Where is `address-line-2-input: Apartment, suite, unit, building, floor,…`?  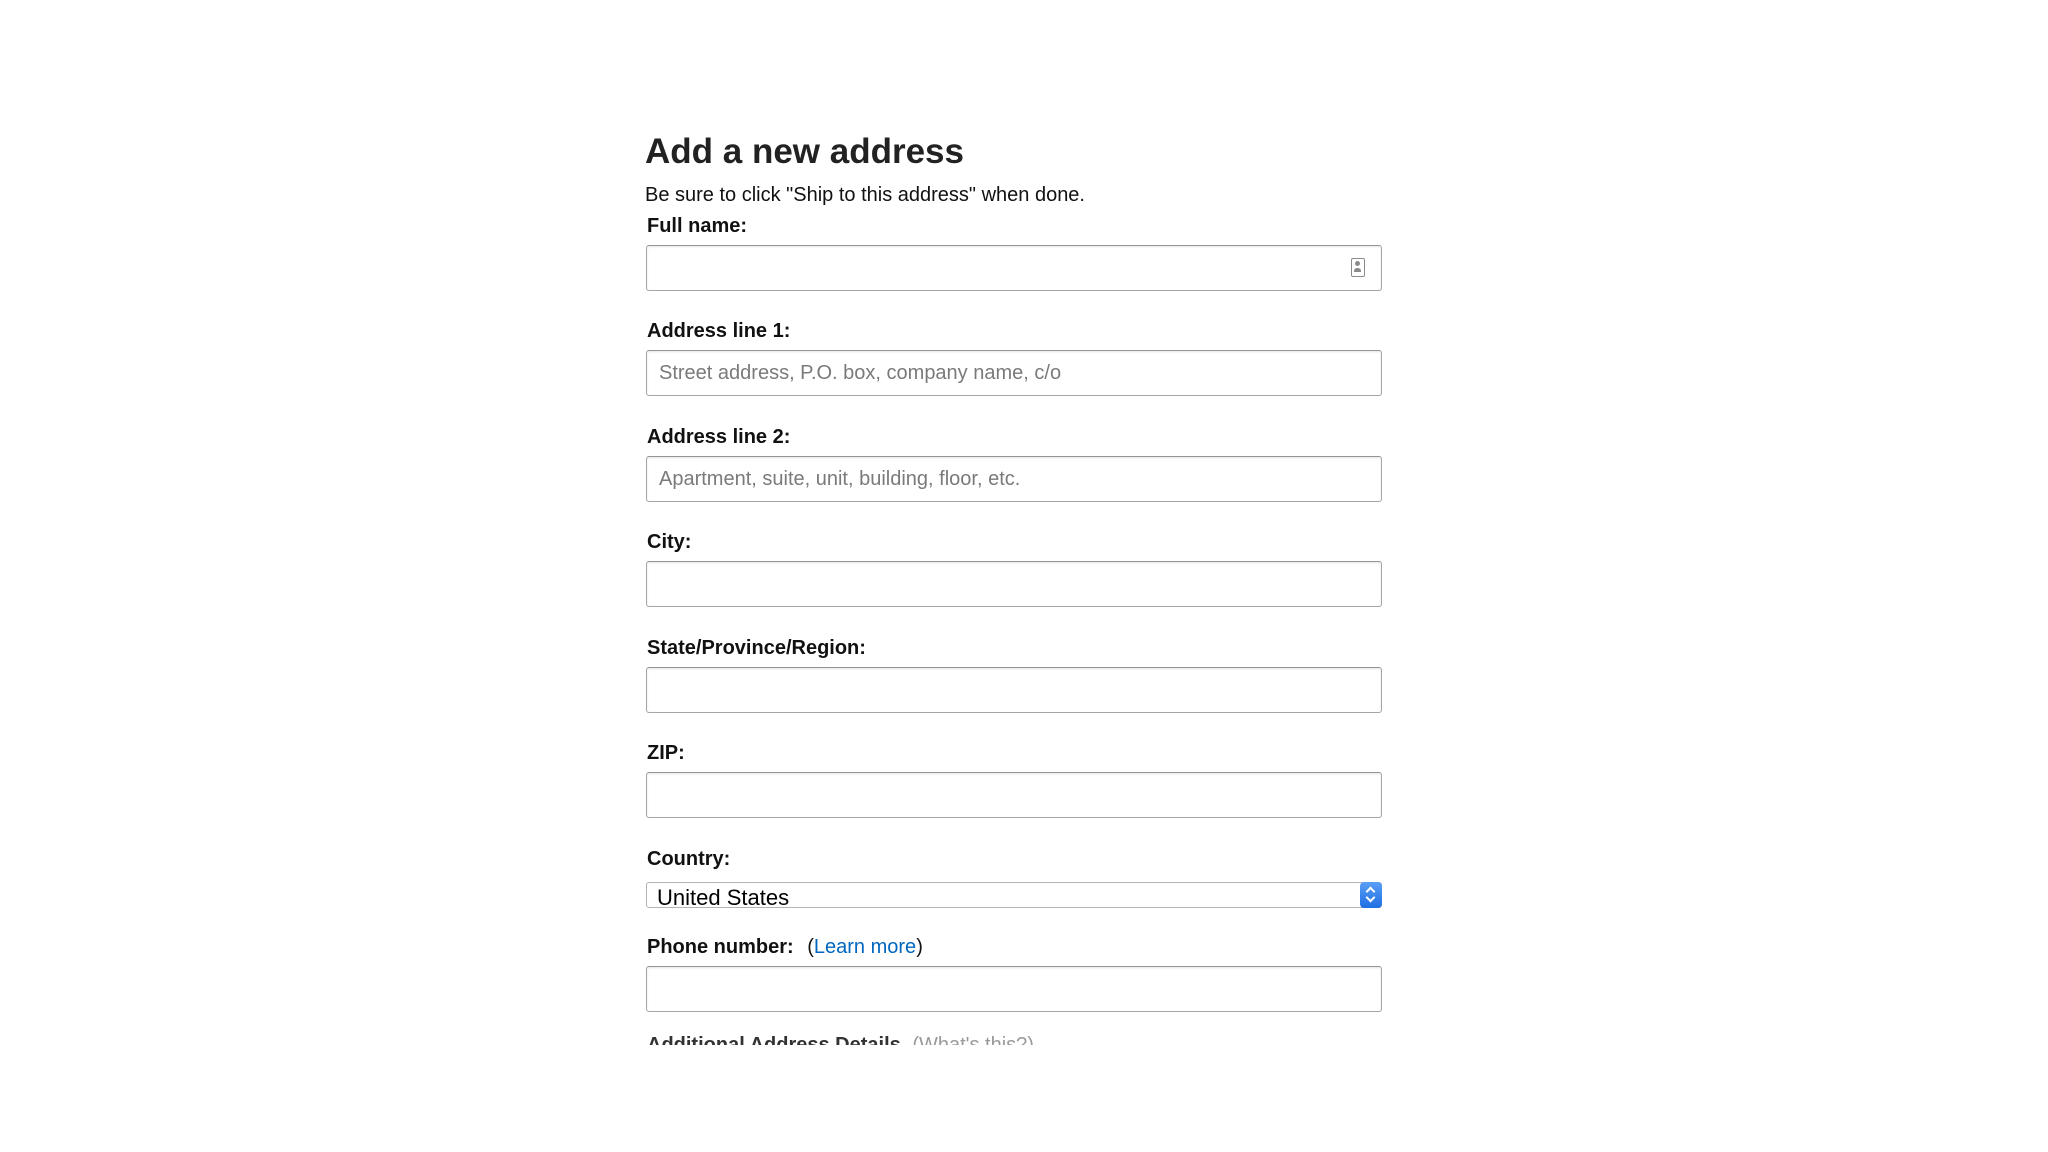 address-line-2-input: Apartment, suite, unit, building, floor,… is located at coordinates (1014, 479).